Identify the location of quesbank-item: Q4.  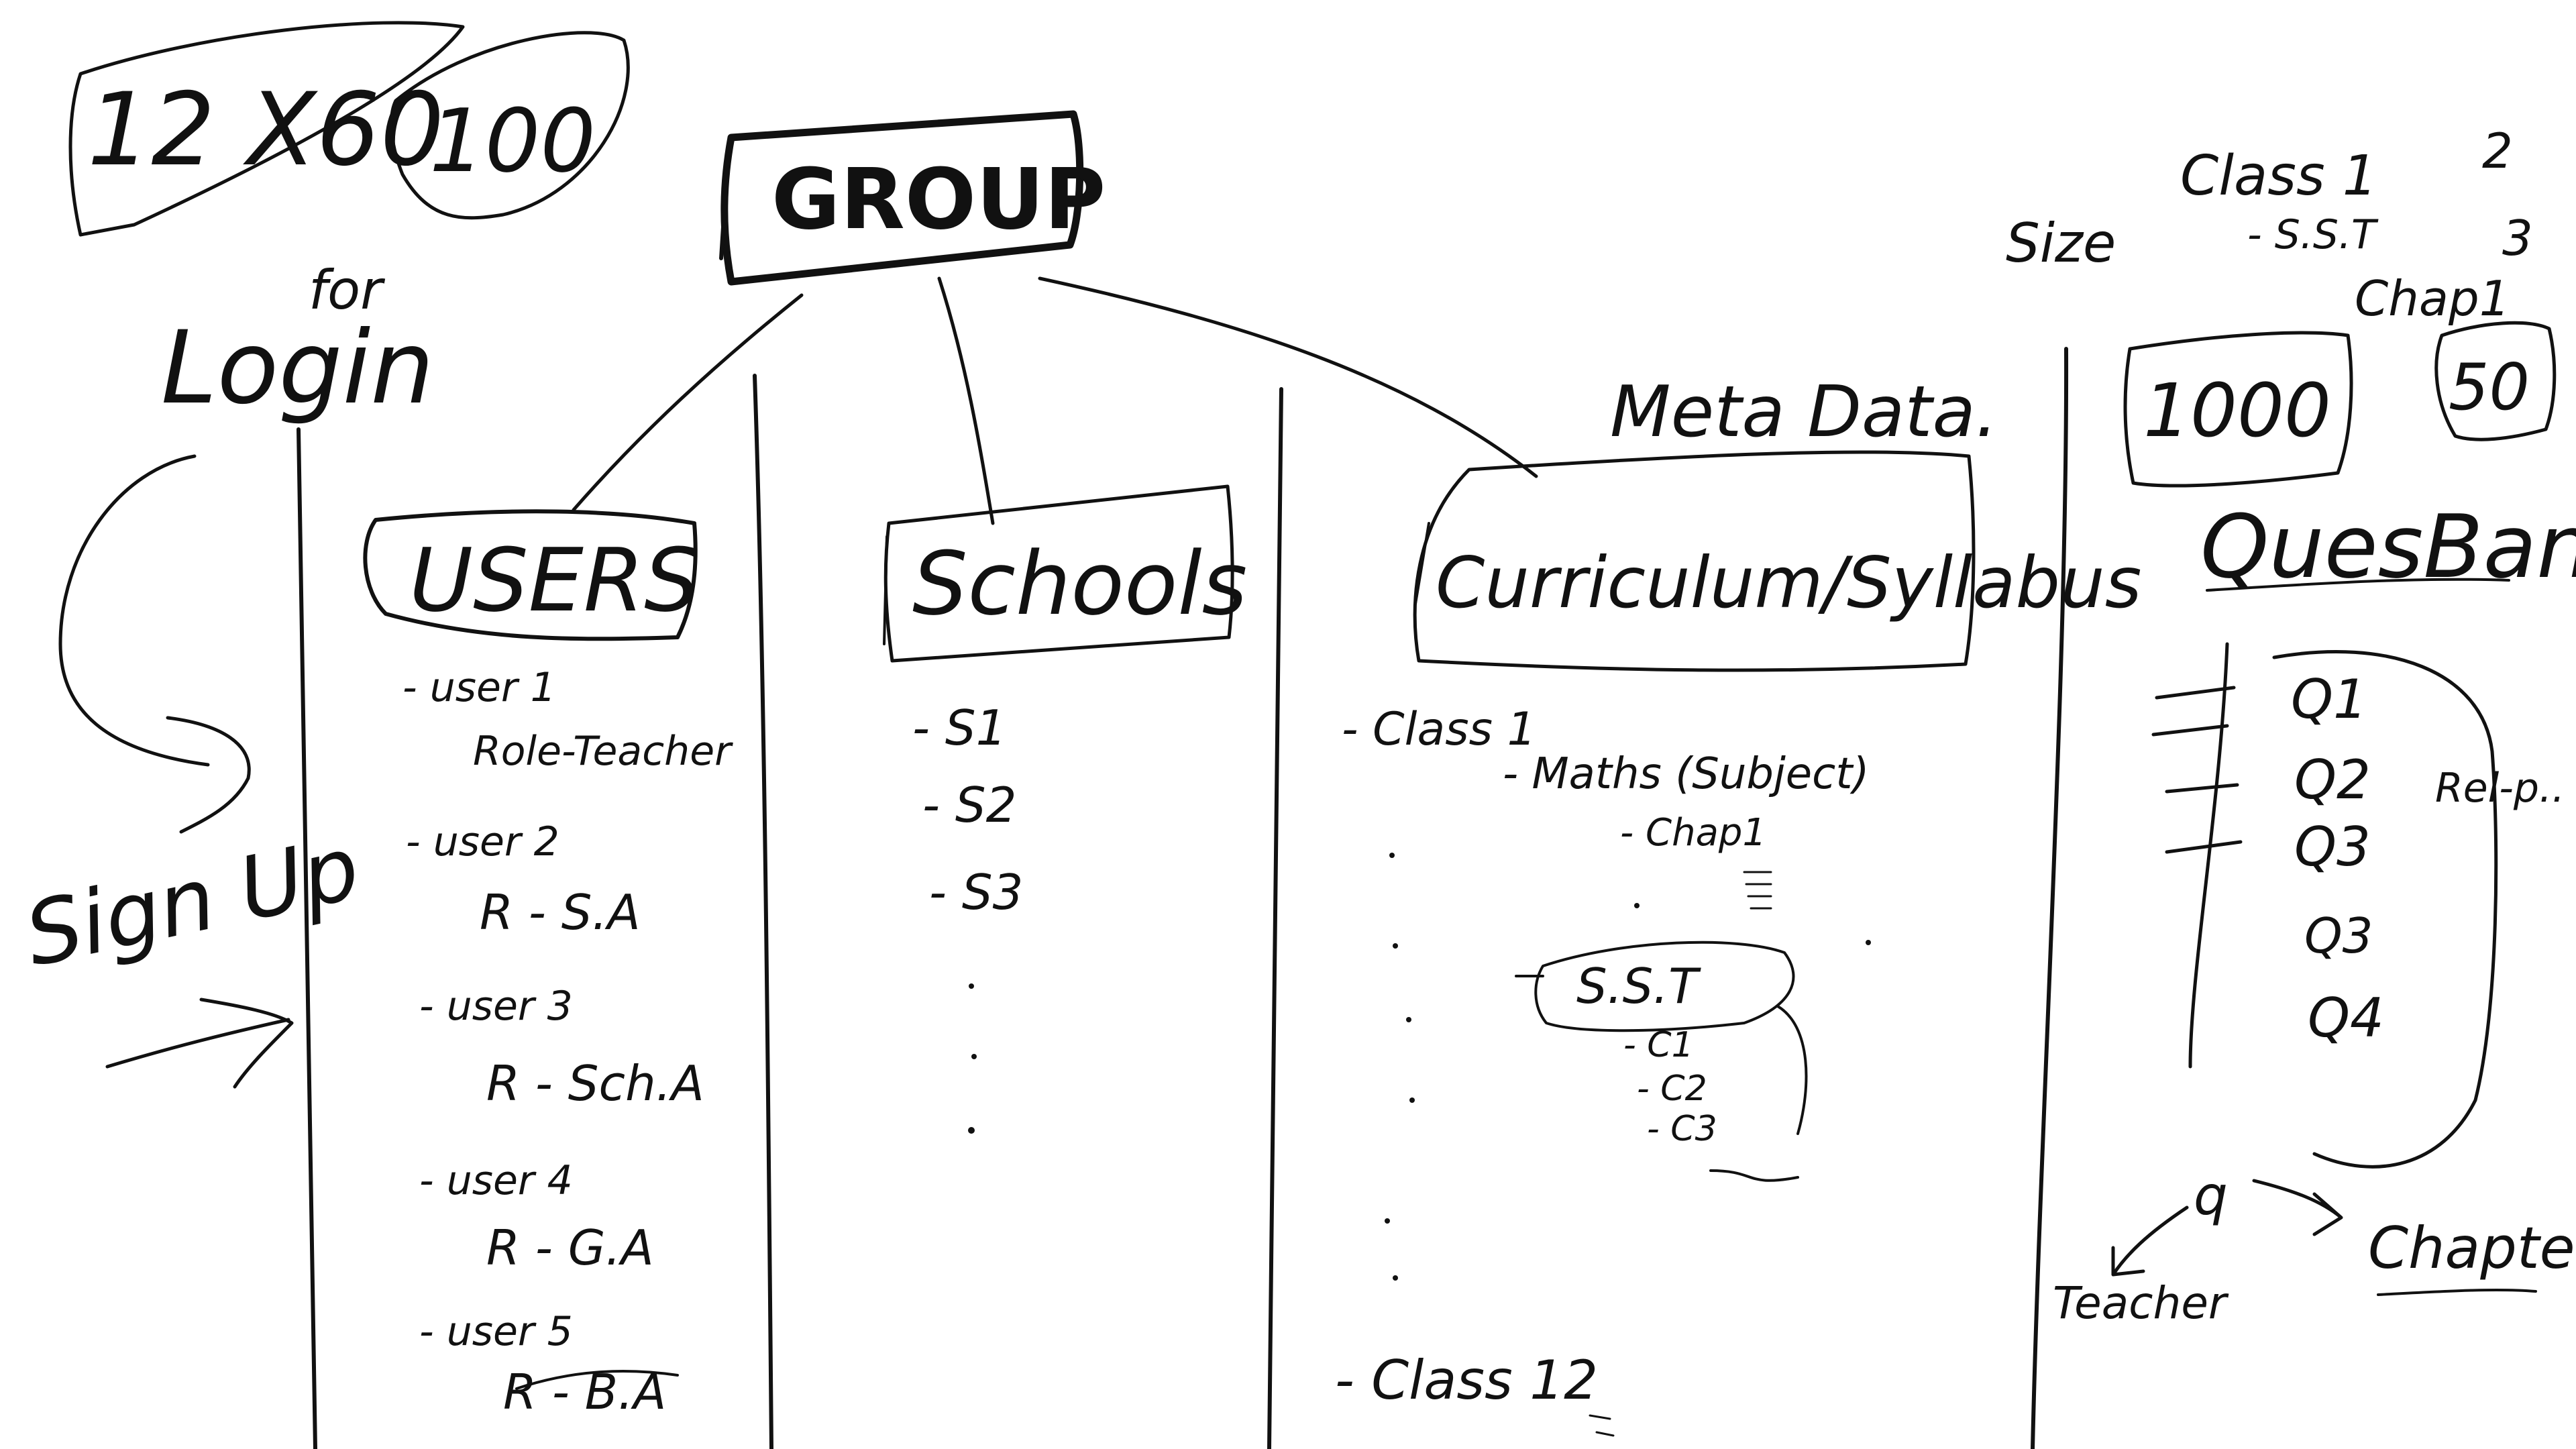
(2346, 1018).